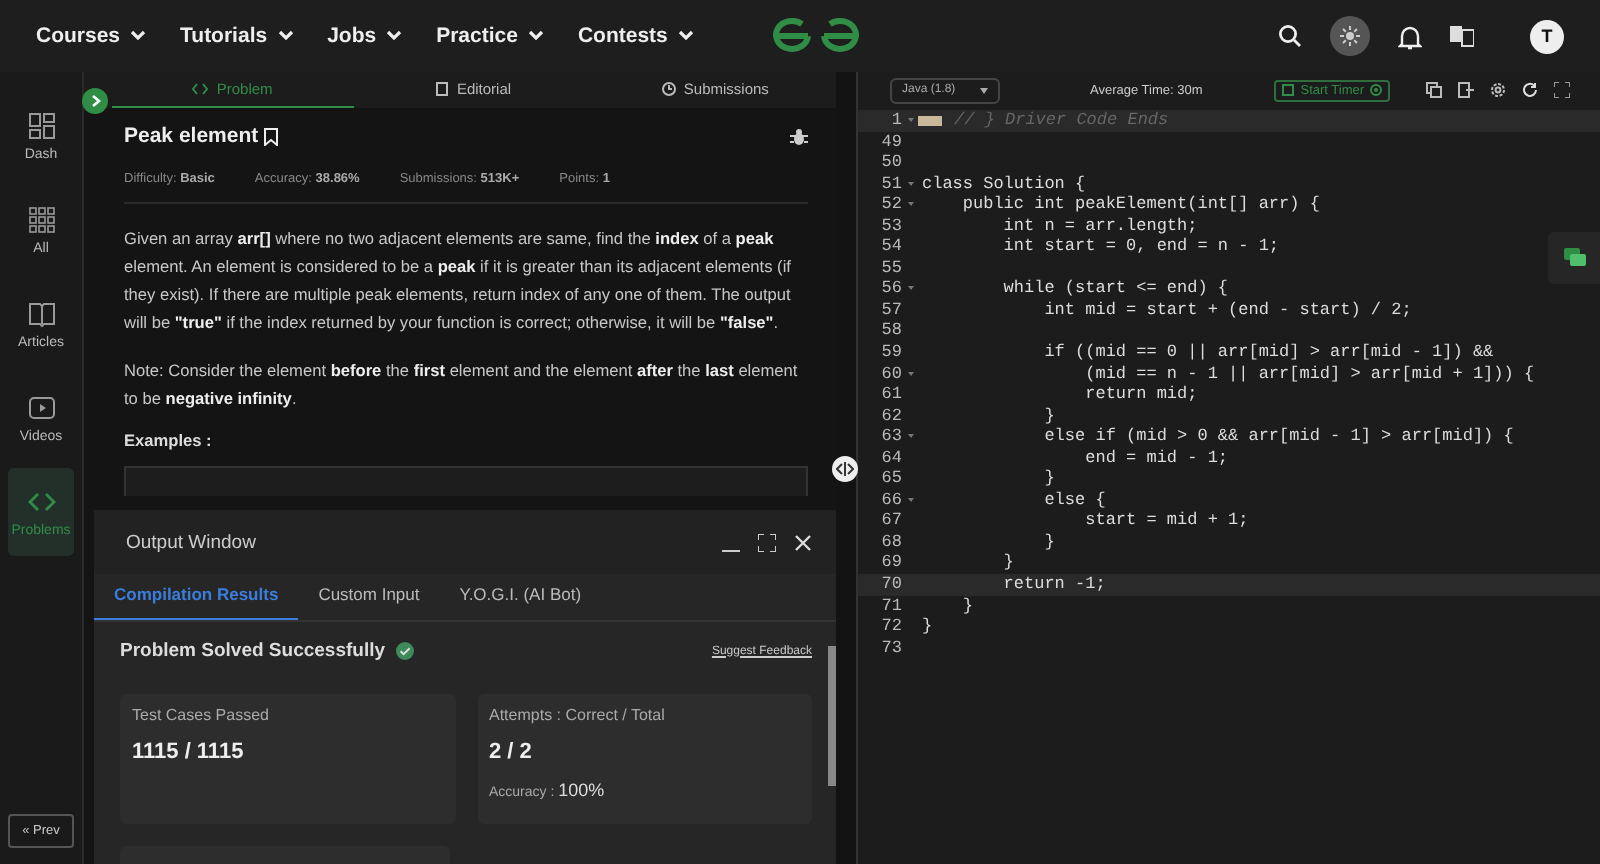 The image size is (1600, 864). What do you see at coordinates (1156, 458) in the screenshot?
I see `code-line: end = mid - 1;` at bounding box center [1156, 458].